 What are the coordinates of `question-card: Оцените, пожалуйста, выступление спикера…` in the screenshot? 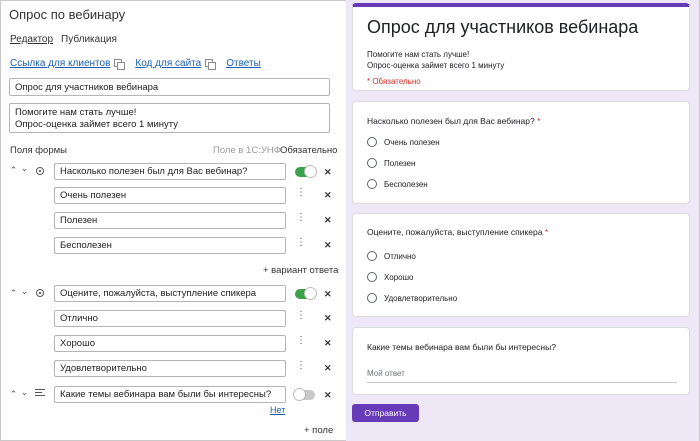 It's located at (521, 265).